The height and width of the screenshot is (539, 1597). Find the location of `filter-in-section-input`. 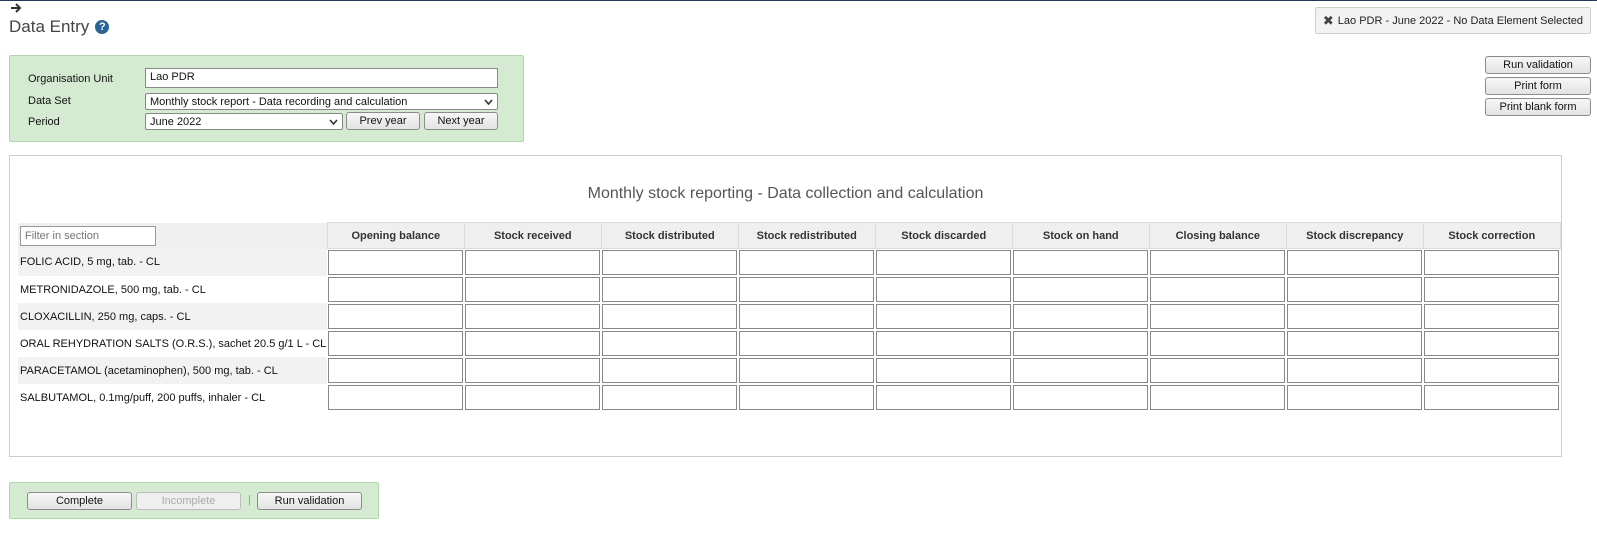

filter-in-section-input is located at coordinates (88, 235).